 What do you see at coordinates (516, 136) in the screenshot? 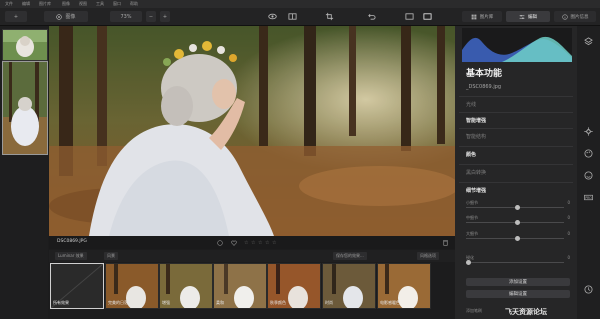
I see `section-smart-structure: 智能结构` at bounding box center [516, 136].